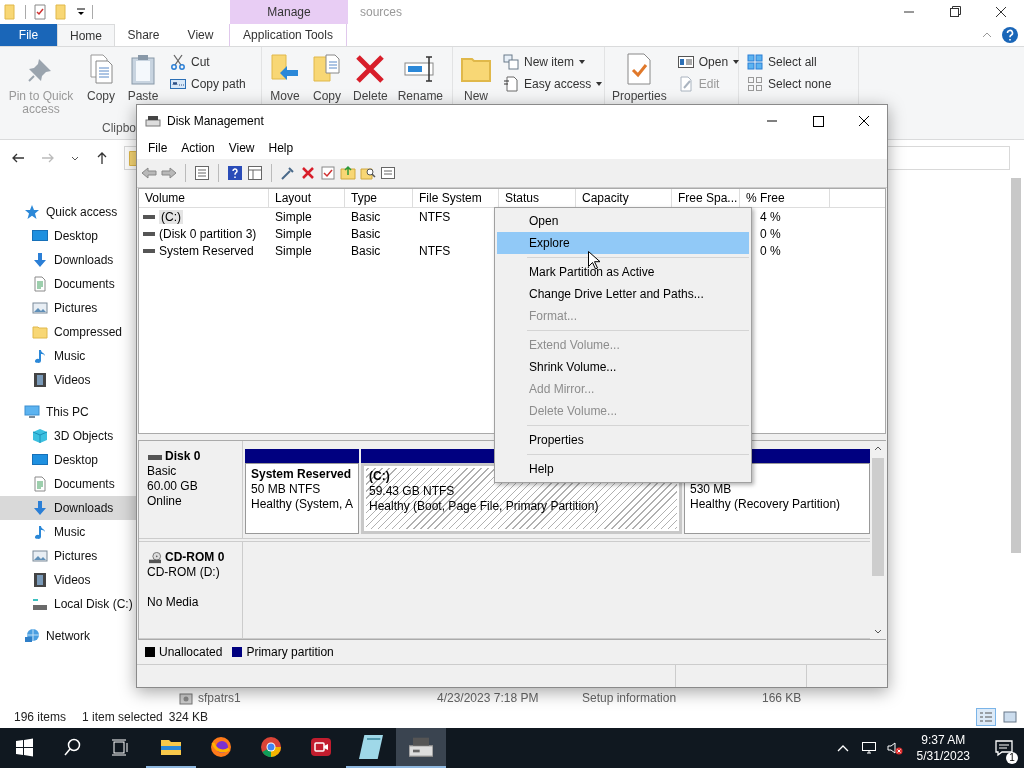  I want to click on wrench-icon, so click(288, 173).